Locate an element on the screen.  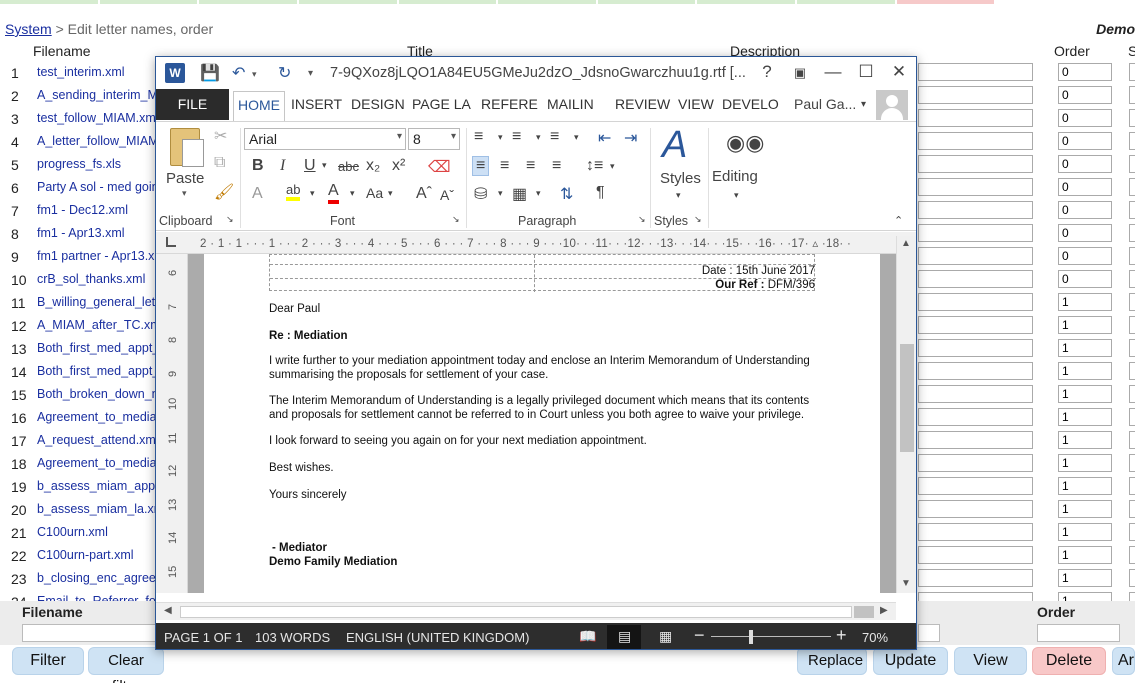
replace-button: Replace is located at coordinates (832, 661).